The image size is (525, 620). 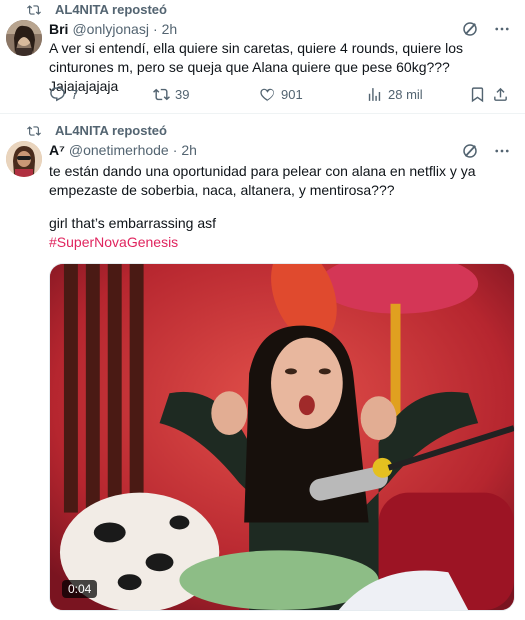 I want to click on user-handle: @onlyjonasj, so click(x=110, y=29).